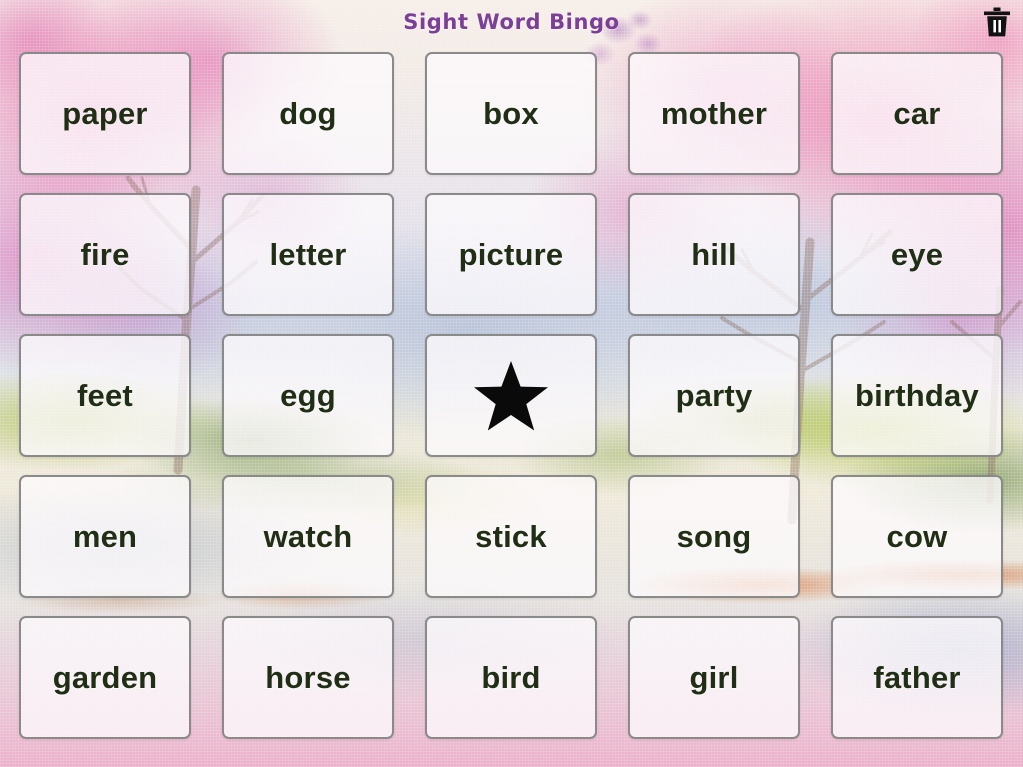 The height and width of the screenshot is (767, 1023). I want to click on bingo-cell: garden, so click(105, 677).